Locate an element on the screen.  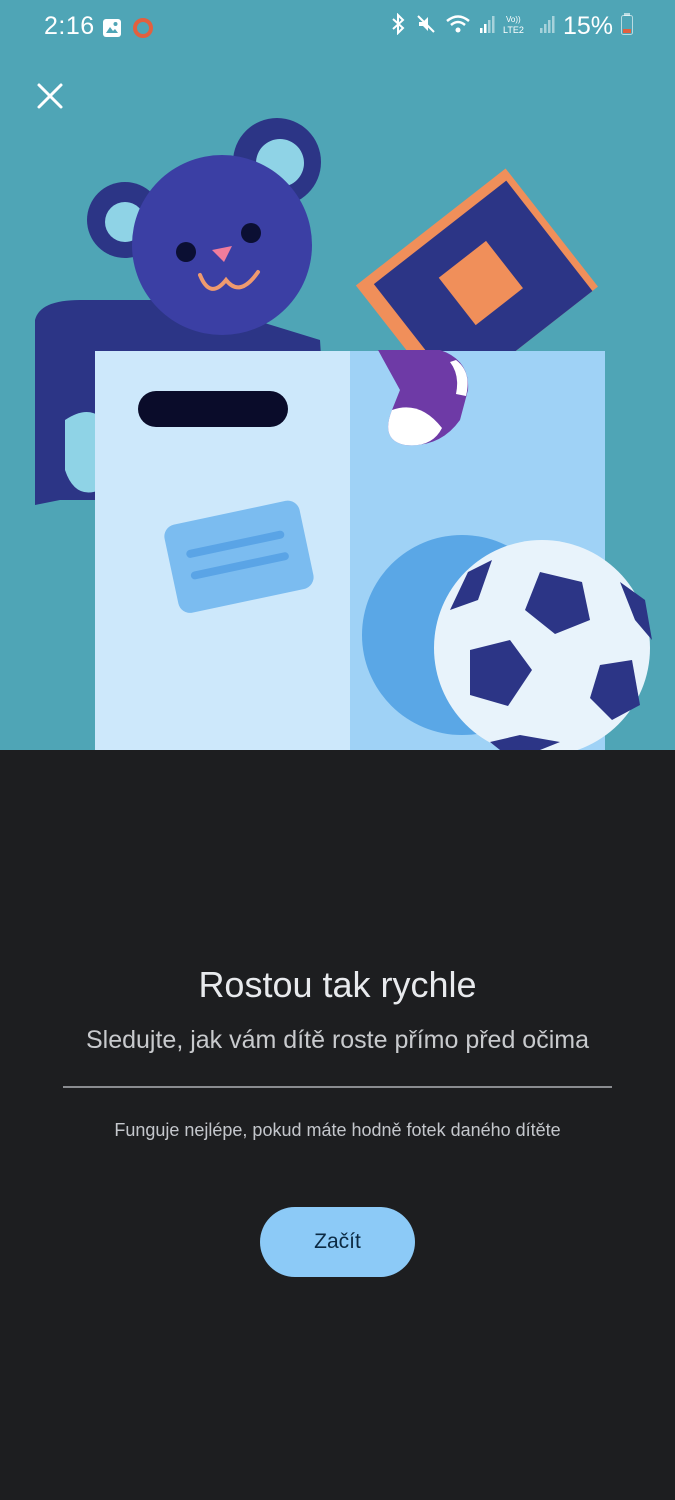
wifi-icon is located at coordinates (458, 26).